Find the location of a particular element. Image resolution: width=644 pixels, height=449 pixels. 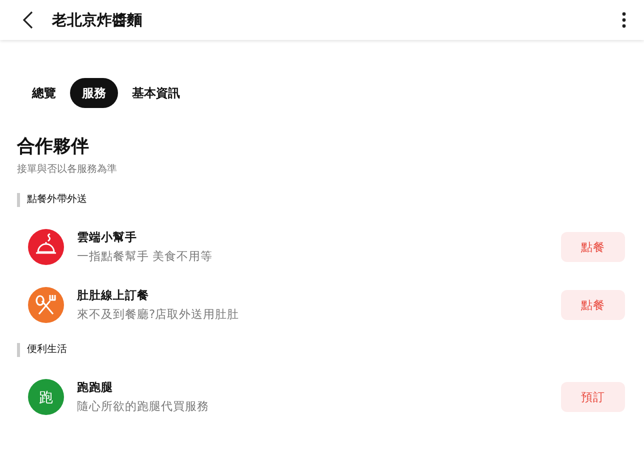

page-title: 老北京炸醬麵 is located at coordinates (97, 20).